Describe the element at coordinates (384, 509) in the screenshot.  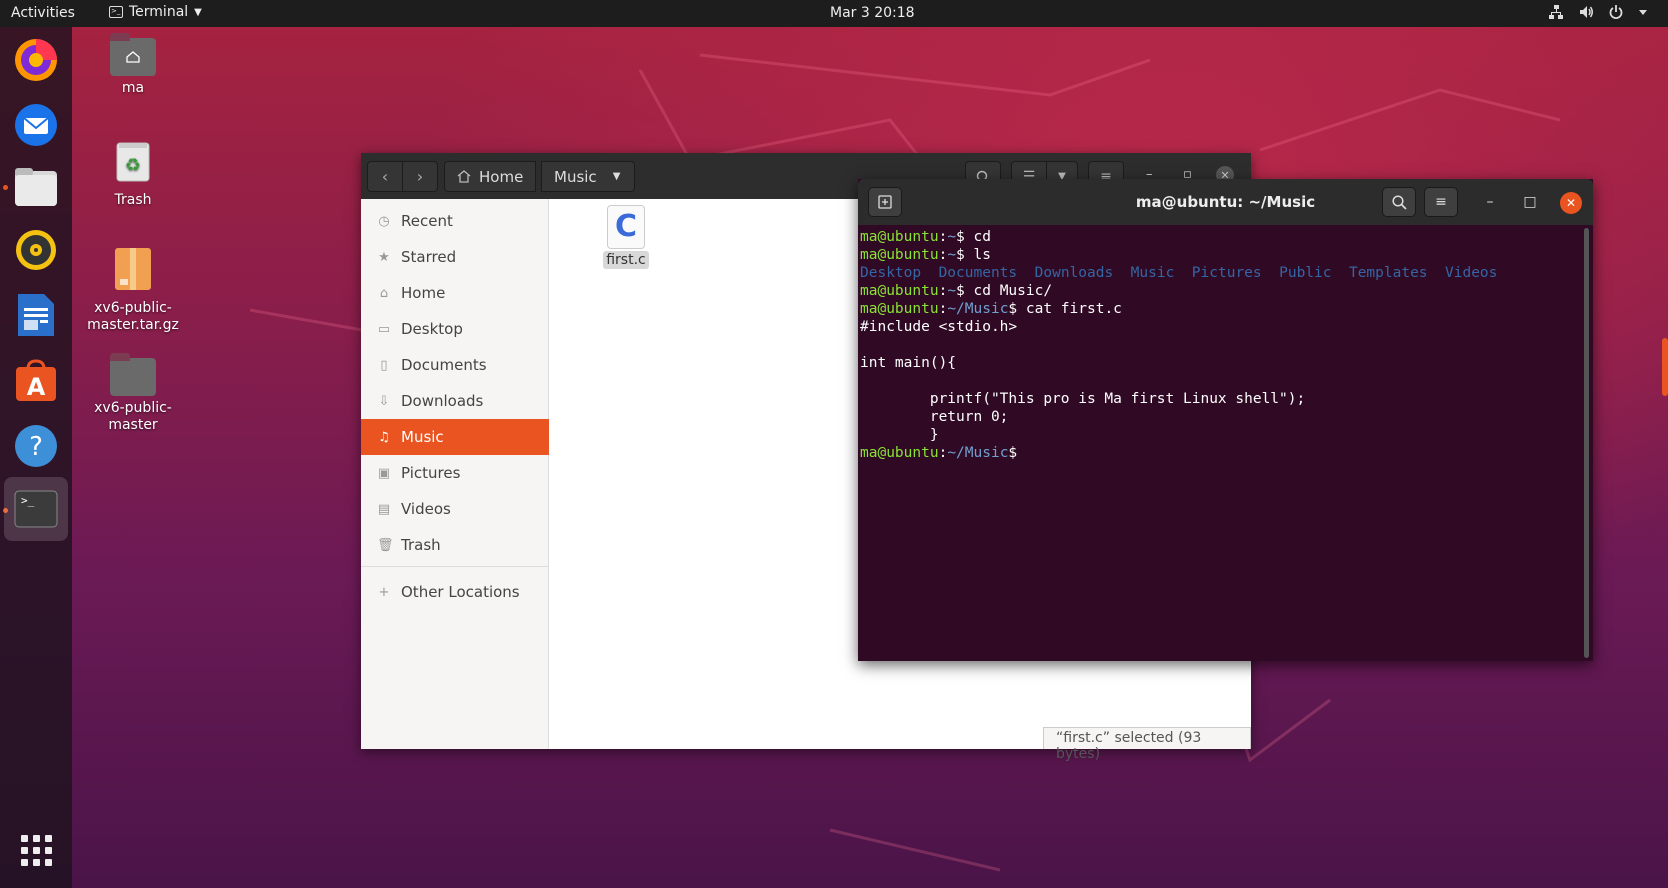
I see `video-icon: ▤` at that location.